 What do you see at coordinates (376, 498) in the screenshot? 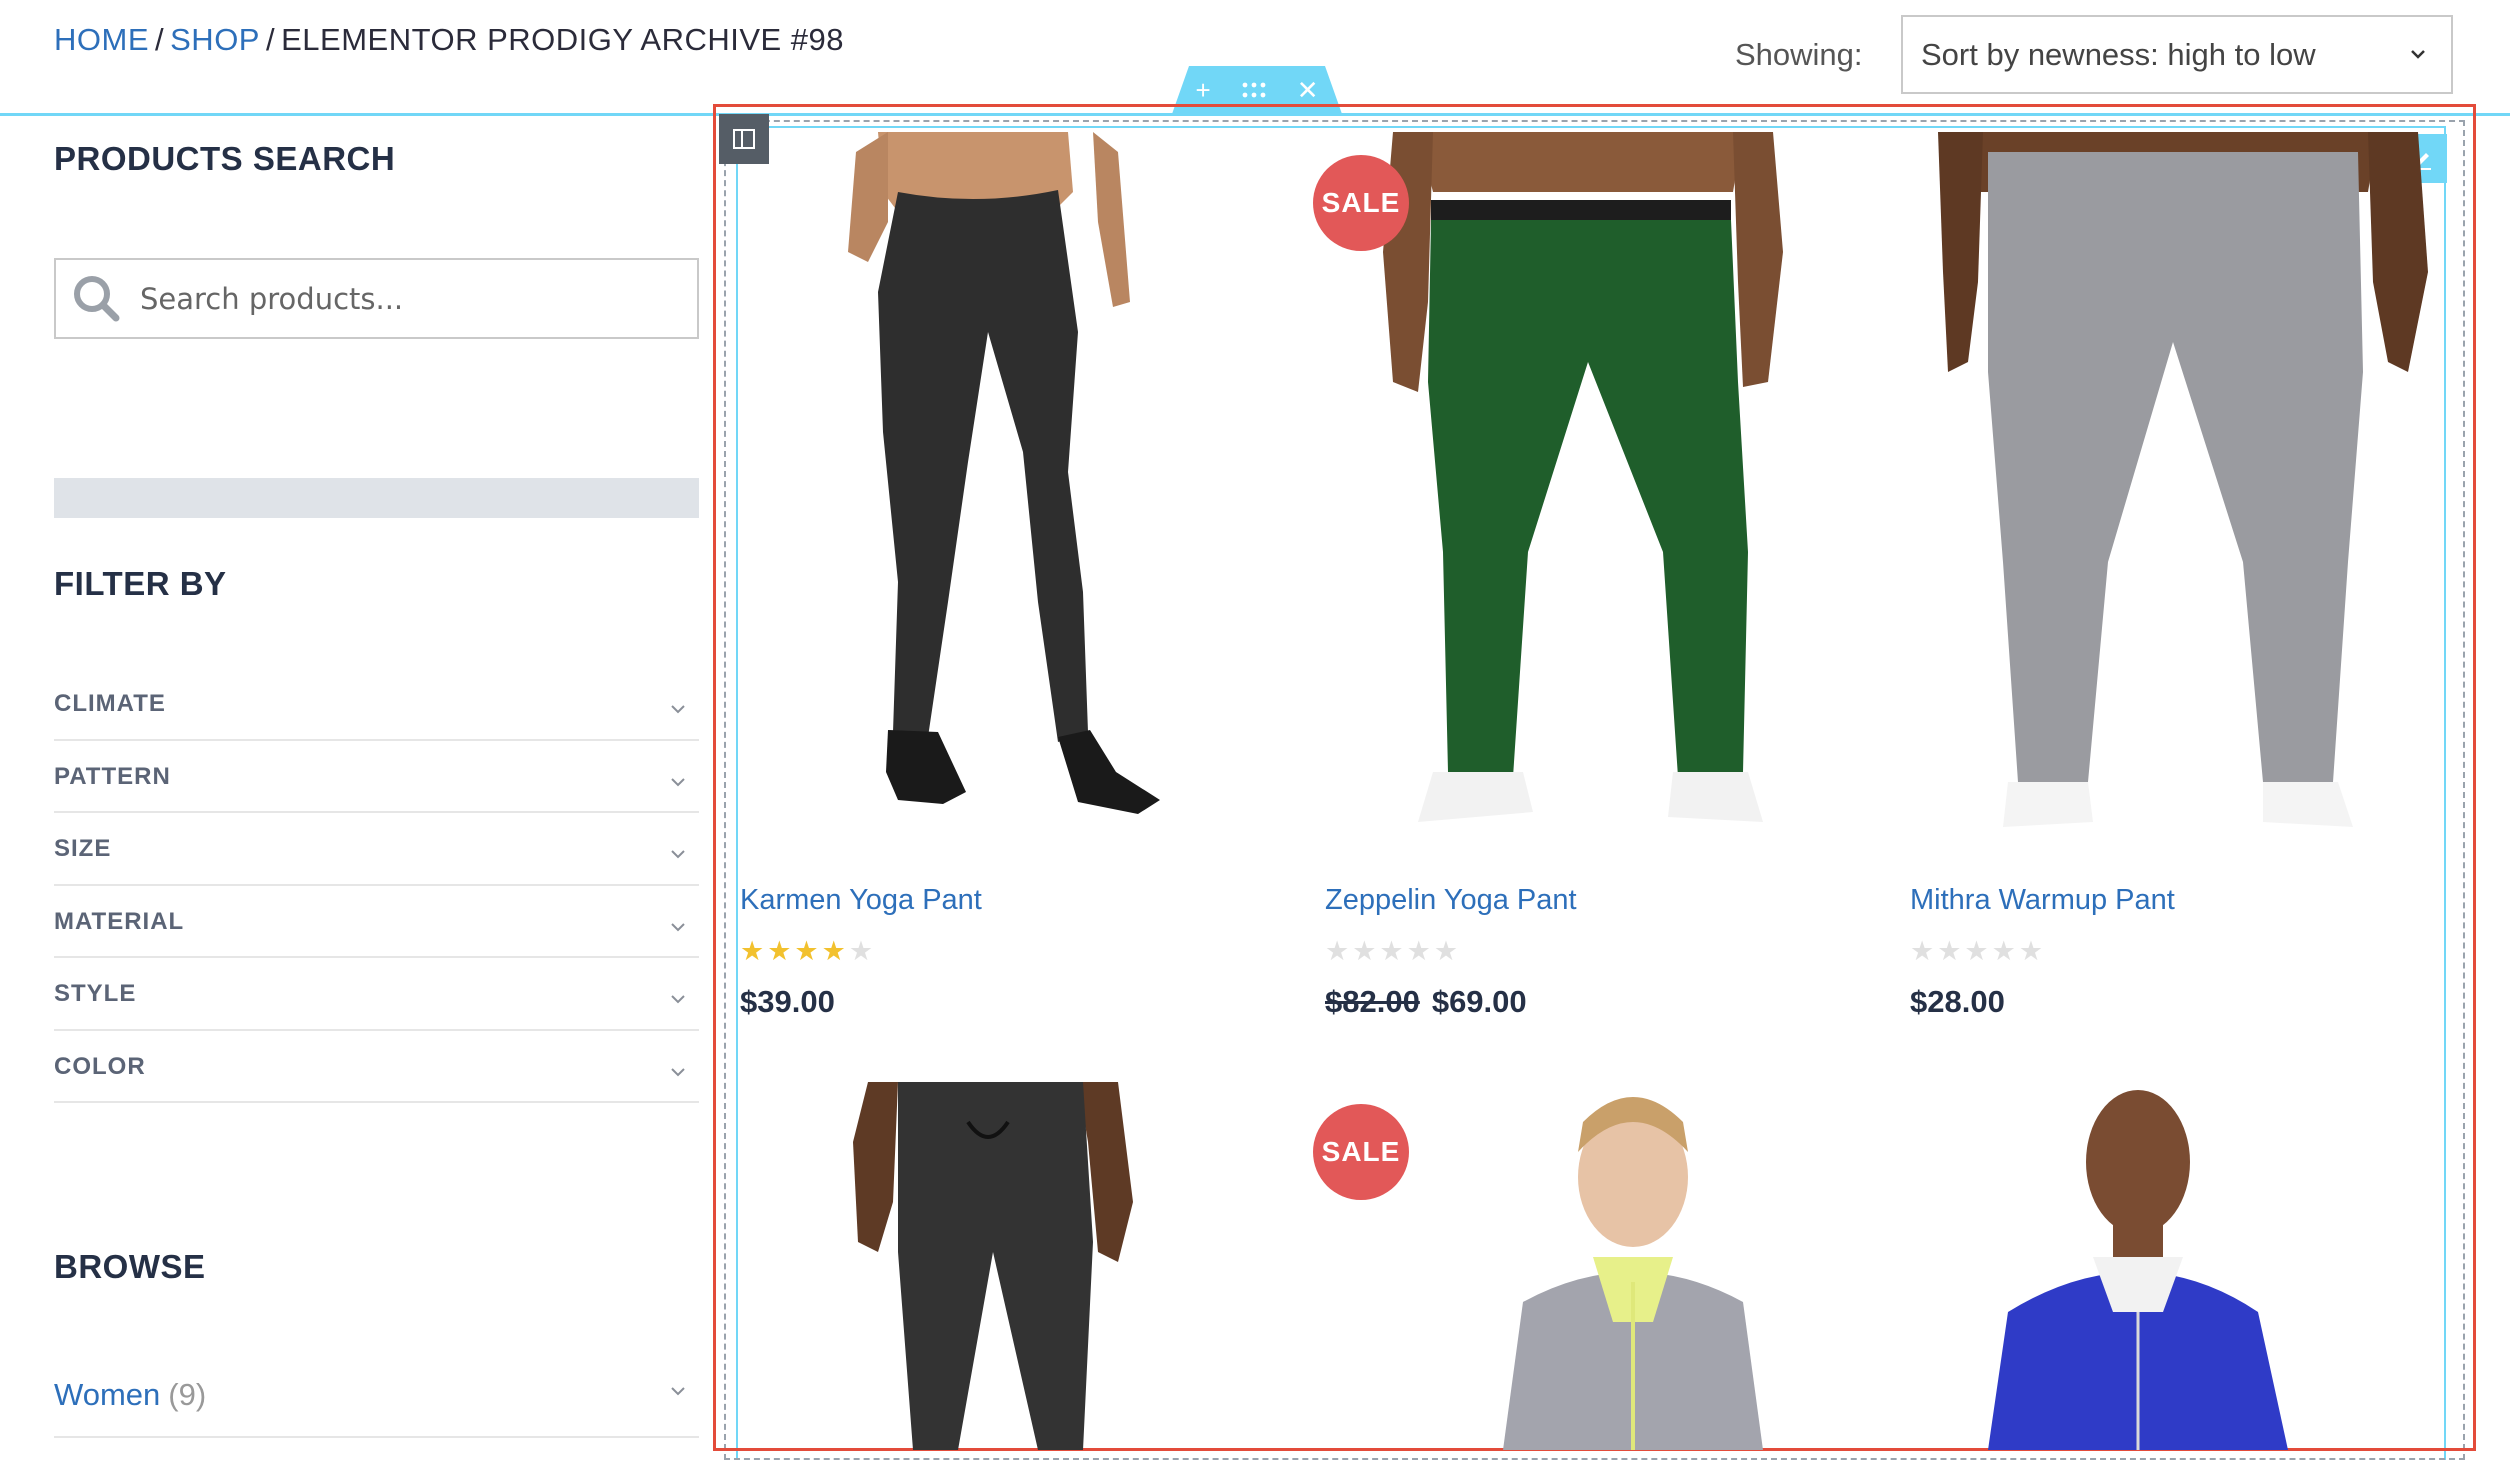
I see `sidebar-divider-bar` at bounding box center [376, 498].